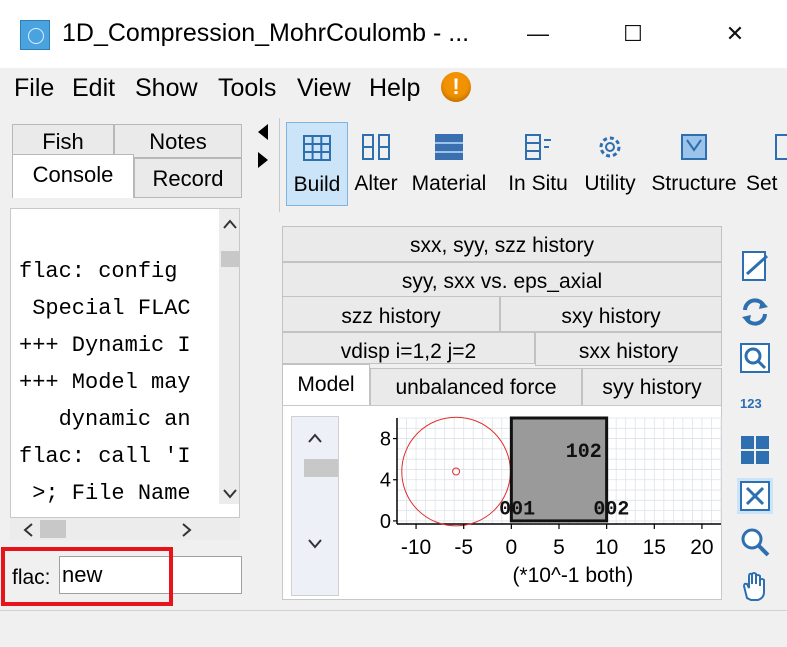 The height and width of the screenshot is (647, 787). I want to click on title-bar: 1D_Compression_MohrCoulomb - ... — ☐ ✕, so click(393, 34).